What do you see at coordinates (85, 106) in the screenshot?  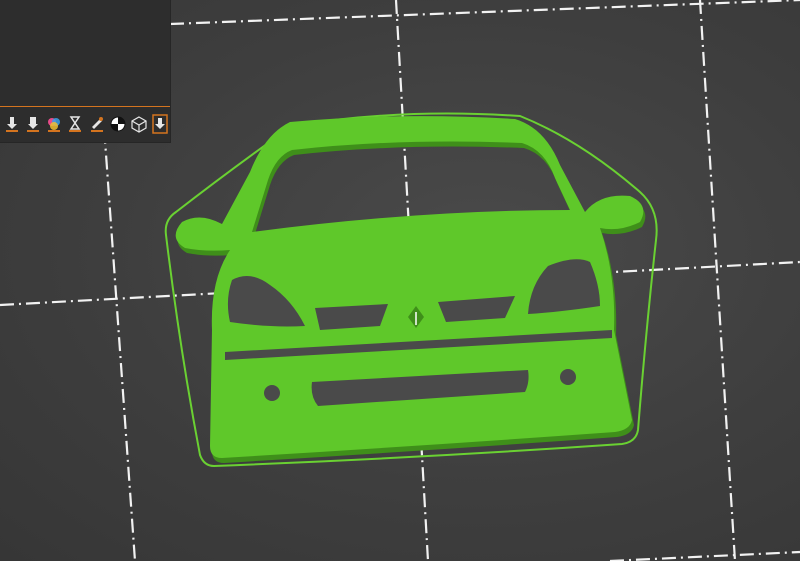 I see `panel-divider` at bounding box center [85, 106].